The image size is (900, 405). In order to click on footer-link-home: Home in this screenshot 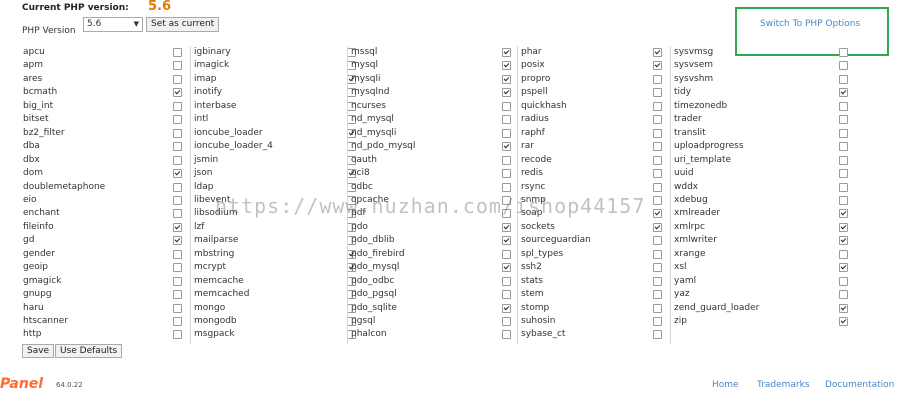, I will do `click(725, 385)`.